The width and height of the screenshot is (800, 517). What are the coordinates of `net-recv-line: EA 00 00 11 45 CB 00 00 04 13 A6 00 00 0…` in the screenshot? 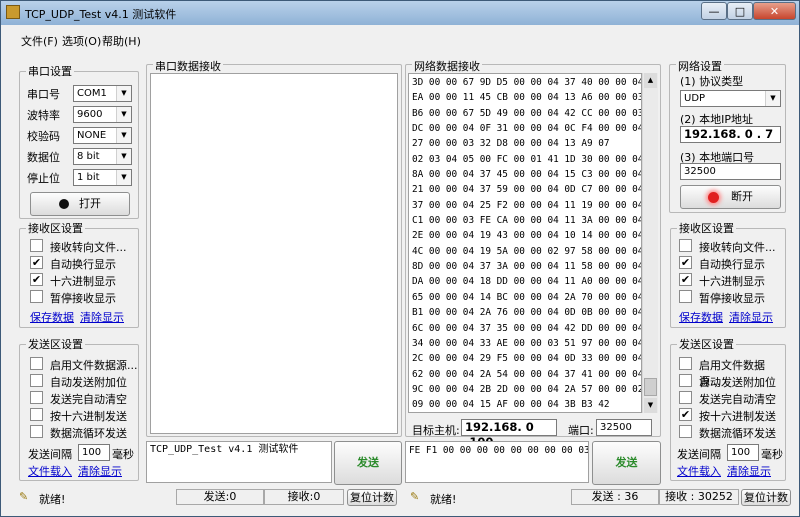 It's located at (527, 98).